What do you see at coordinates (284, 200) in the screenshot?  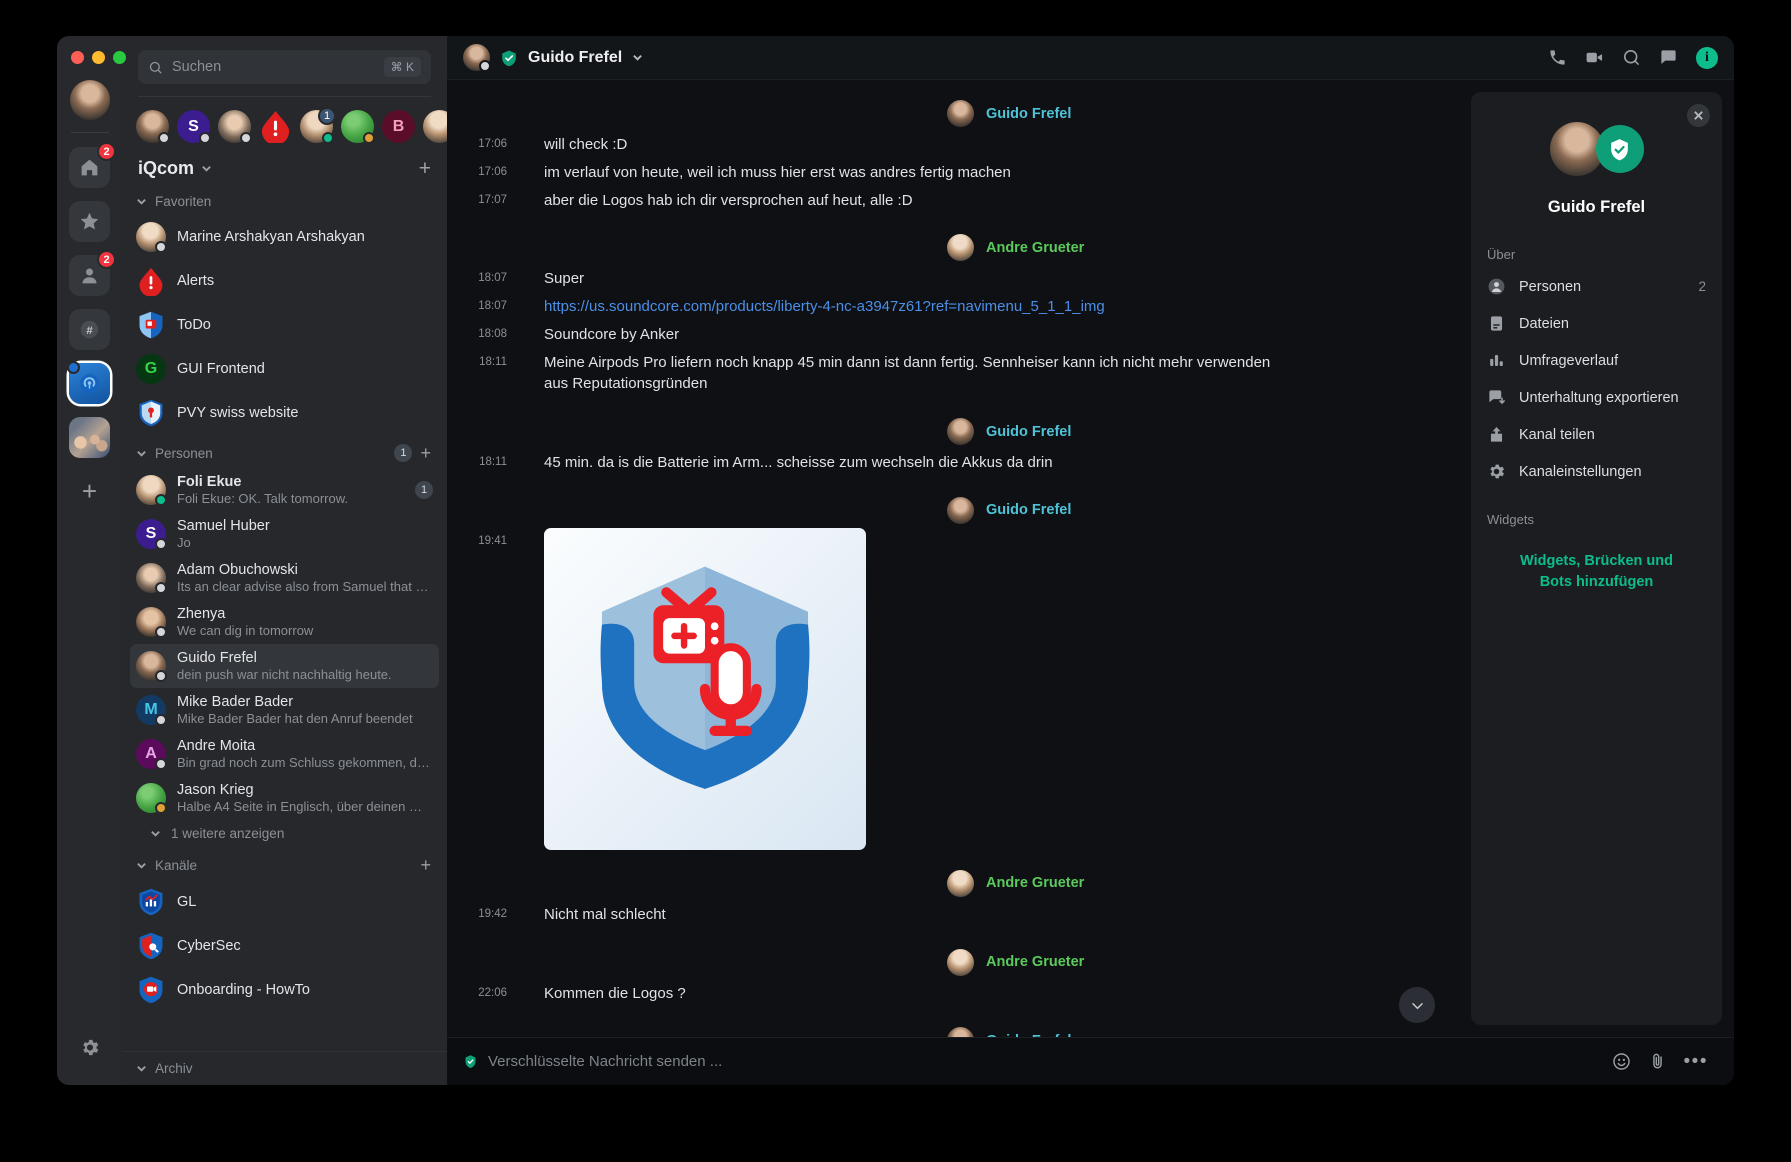 I see `section-header-favoriten: Favoriten` at bounding box center [284, 200].